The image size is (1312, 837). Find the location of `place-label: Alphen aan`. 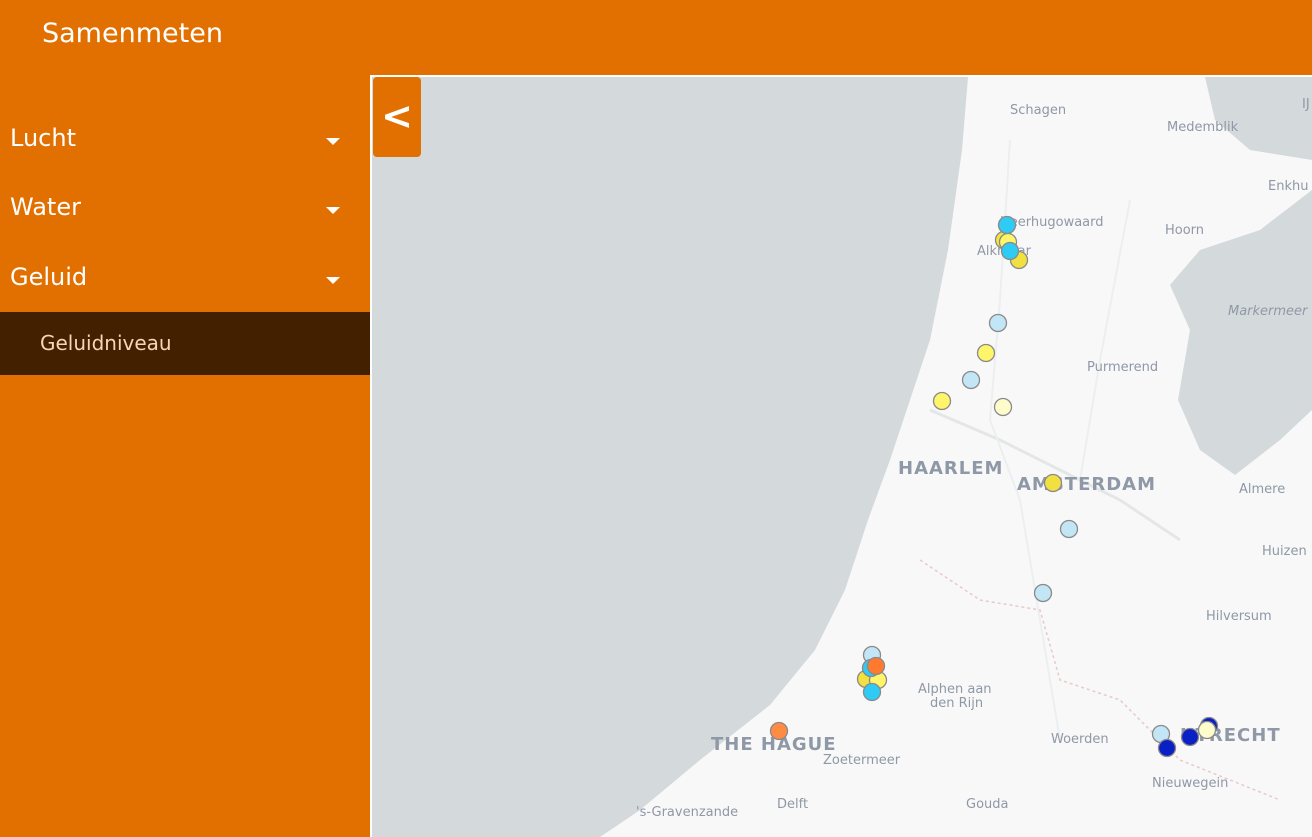

place-label: Alphen aan is located at coordinates (955, 689).